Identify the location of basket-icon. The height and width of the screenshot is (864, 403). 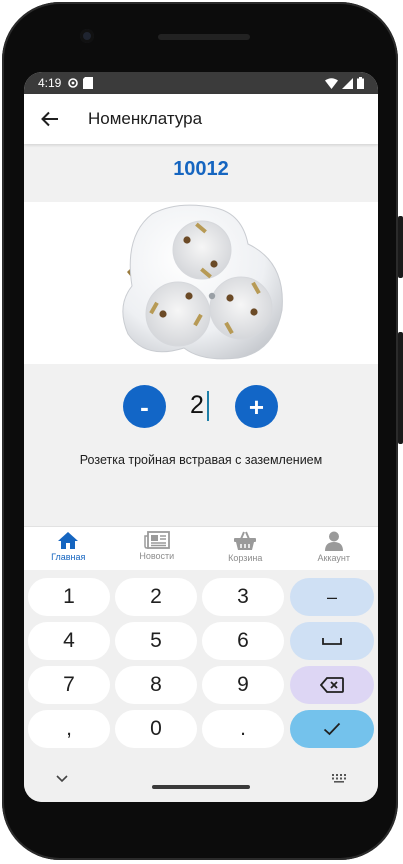
(245, 540).